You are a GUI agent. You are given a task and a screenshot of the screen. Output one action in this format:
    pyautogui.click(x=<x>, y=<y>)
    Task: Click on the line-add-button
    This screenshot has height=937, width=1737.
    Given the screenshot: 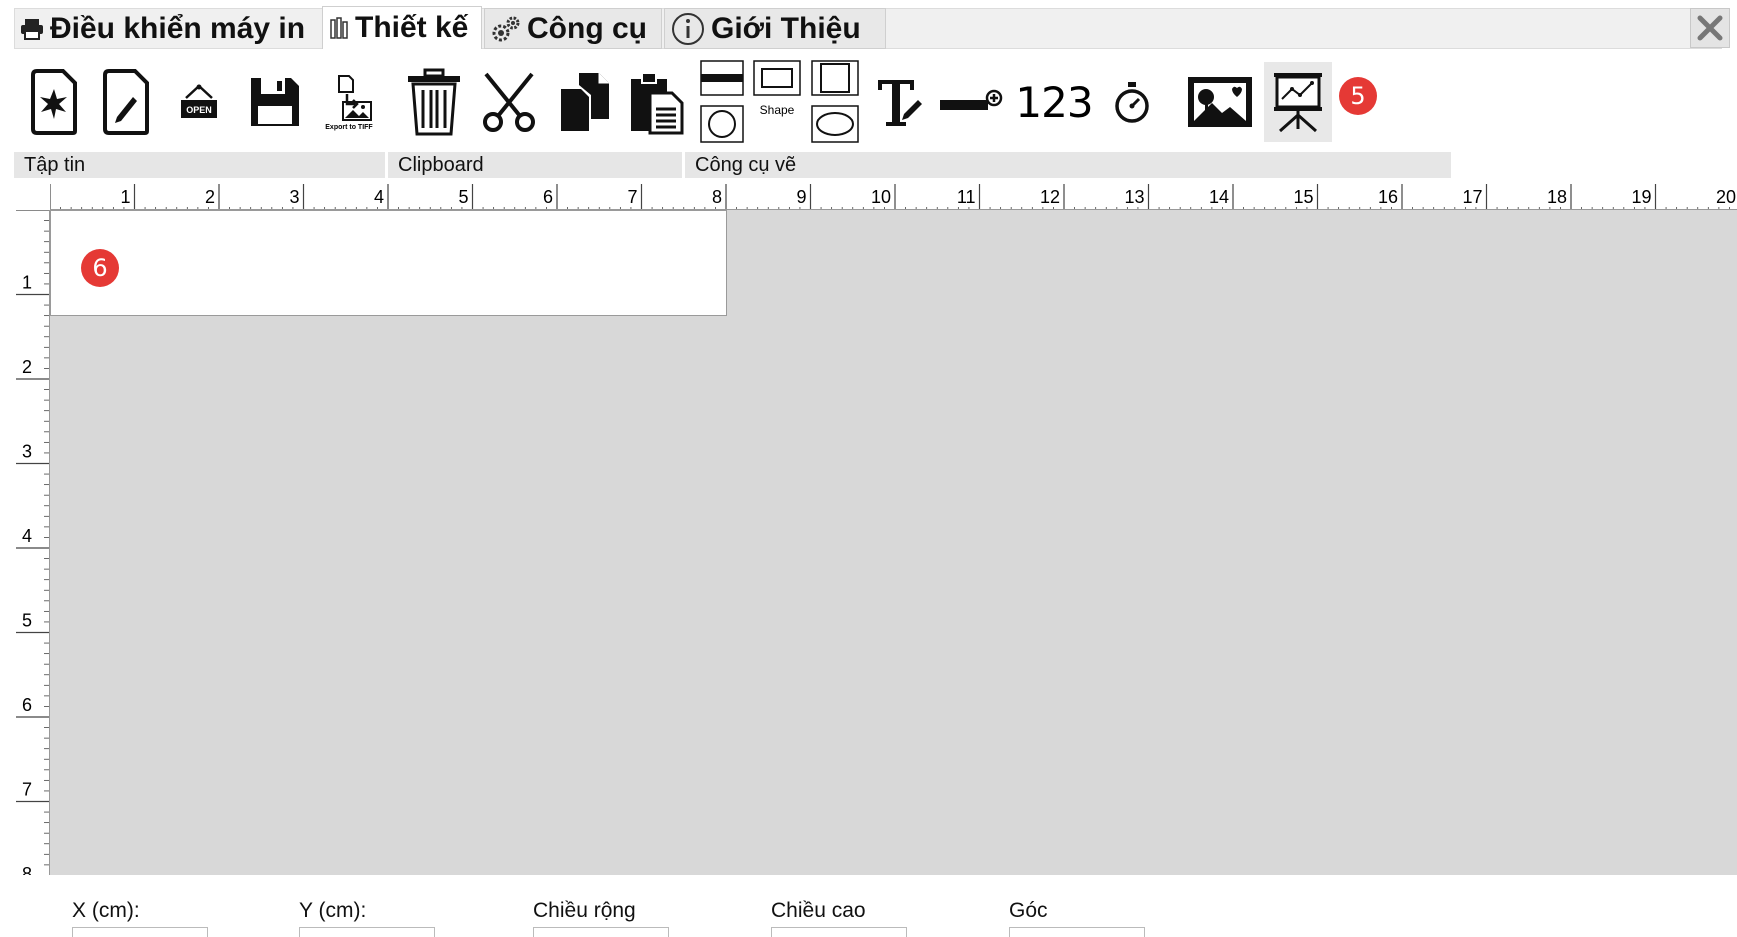 What is the action you would take?
    pyautogui.click(x=971, y=102)
    